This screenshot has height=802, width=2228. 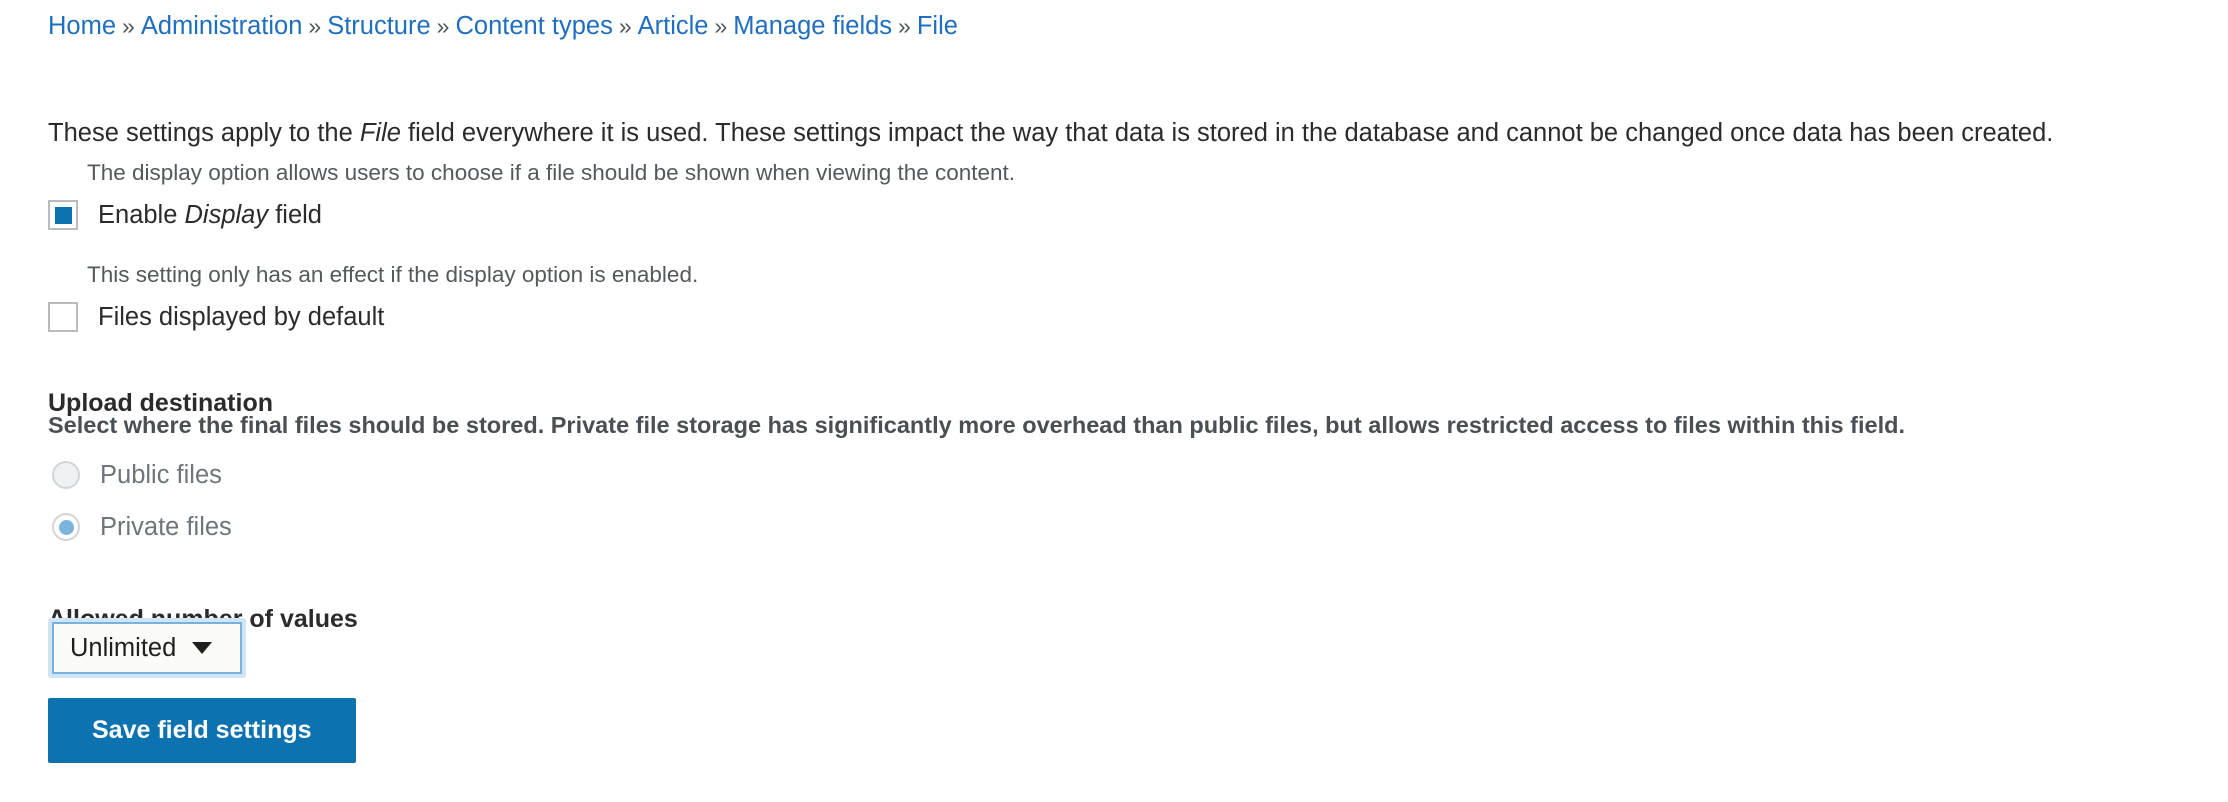 I want to click on allowed-number-of-values-select: Unlimited, so click(x=147, y=648).